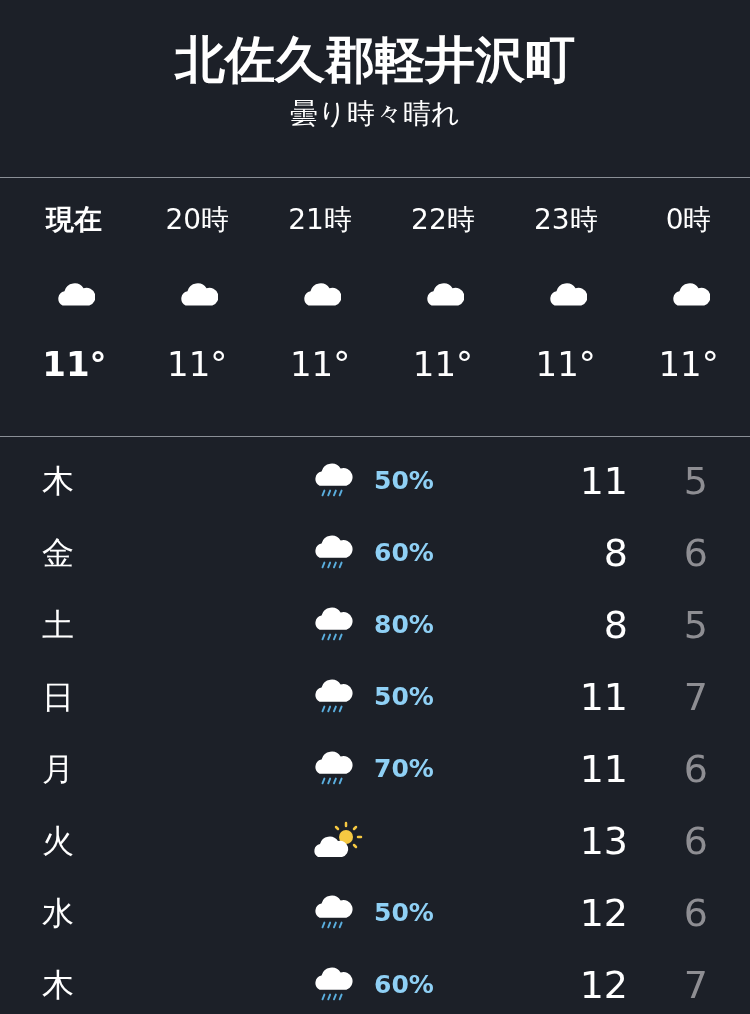 This screenshot has width=750, height=1014. I want to click on precipitation-chance: 80%, so click(404, 625).